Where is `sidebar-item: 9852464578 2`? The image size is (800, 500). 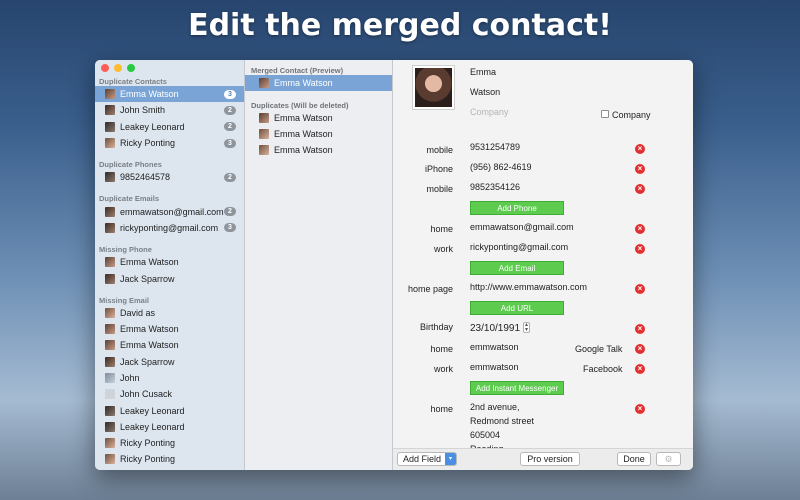
sidebar-item: 9852464578 2 is located at coordinates (169, 177).